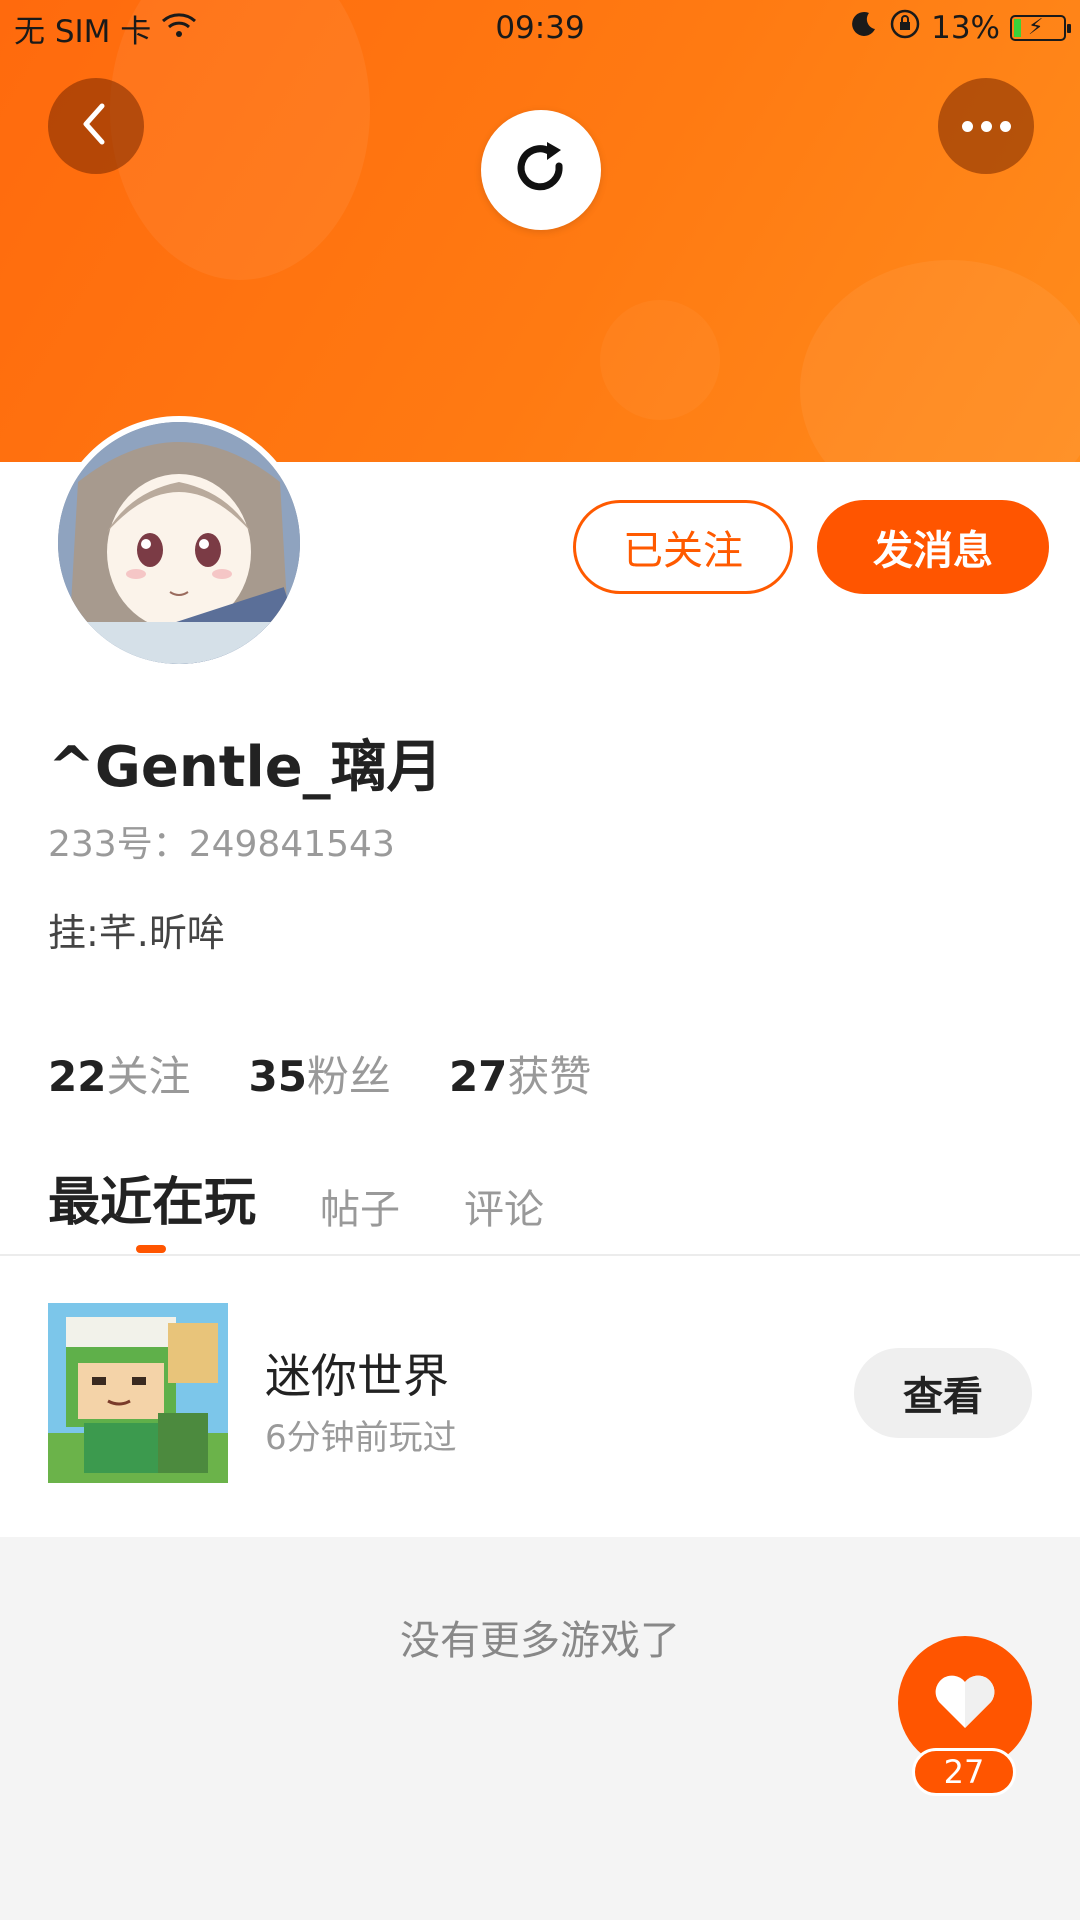 This screenshot has width=1080, height=1920. Describe the element at coordinates (943, 1393) in the screenshot. I see `view-game-button: 查看` at that location.